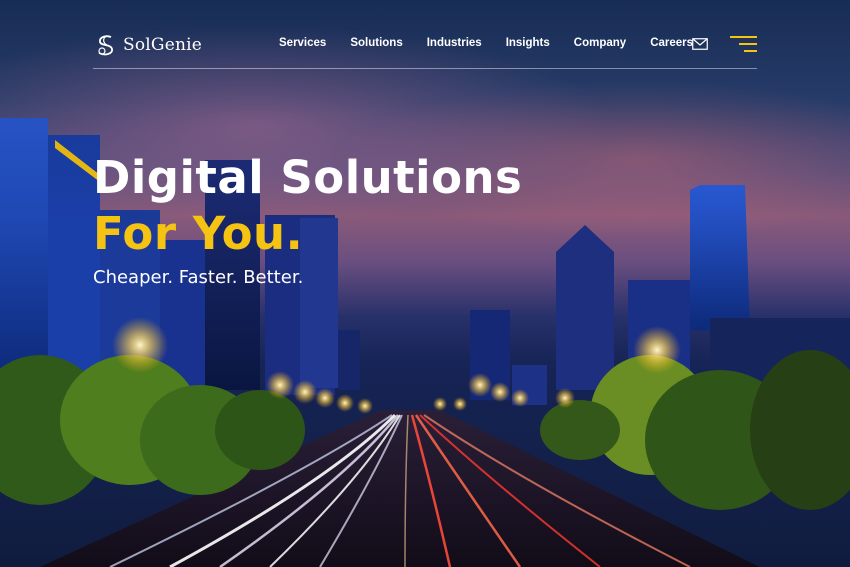 The width and height of the screenshot is (850, 567). What do you see at coordinates (671, 43) in the screenshot?
I see `nav-item-careers: Careers` at bounding box center [671, 43].